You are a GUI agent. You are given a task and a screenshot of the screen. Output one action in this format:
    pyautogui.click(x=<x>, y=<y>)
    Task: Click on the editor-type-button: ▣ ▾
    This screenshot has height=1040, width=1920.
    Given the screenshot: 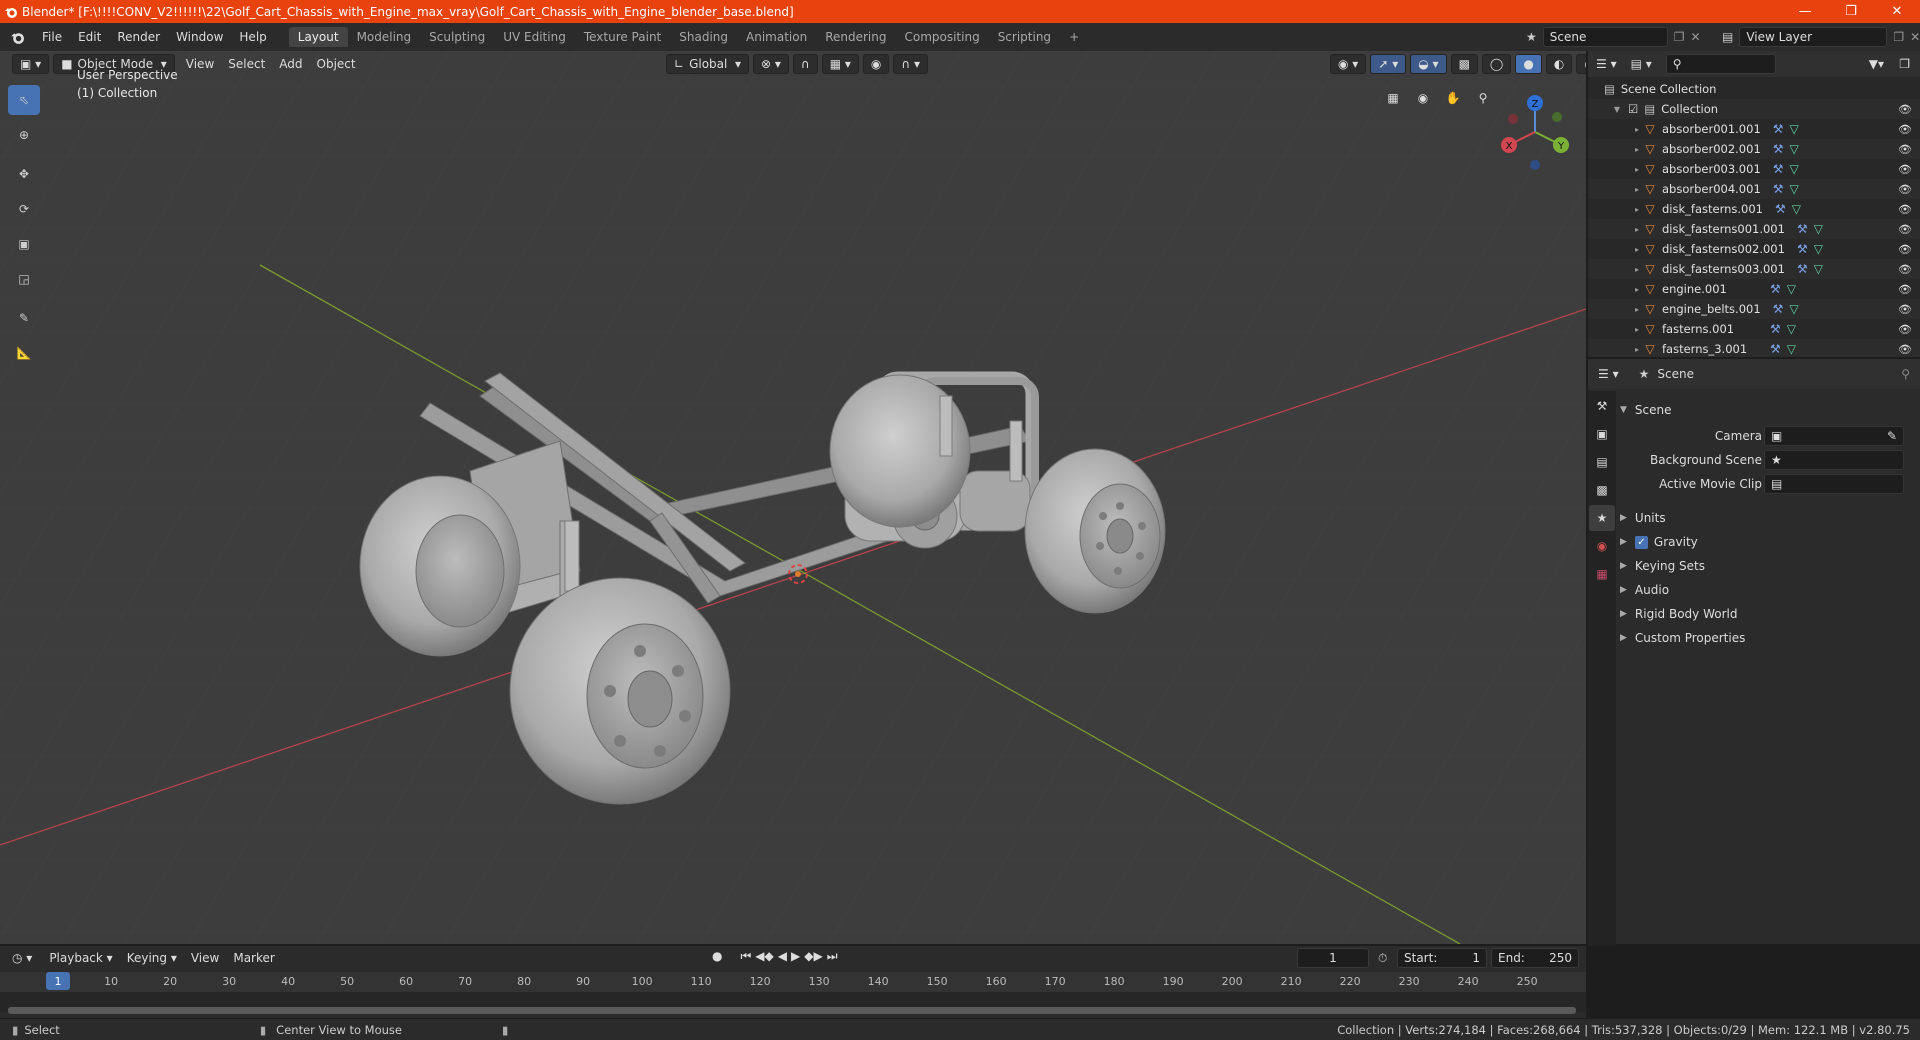 What is the action you would take?
    pyautogui.click(x=31, y=64)
    